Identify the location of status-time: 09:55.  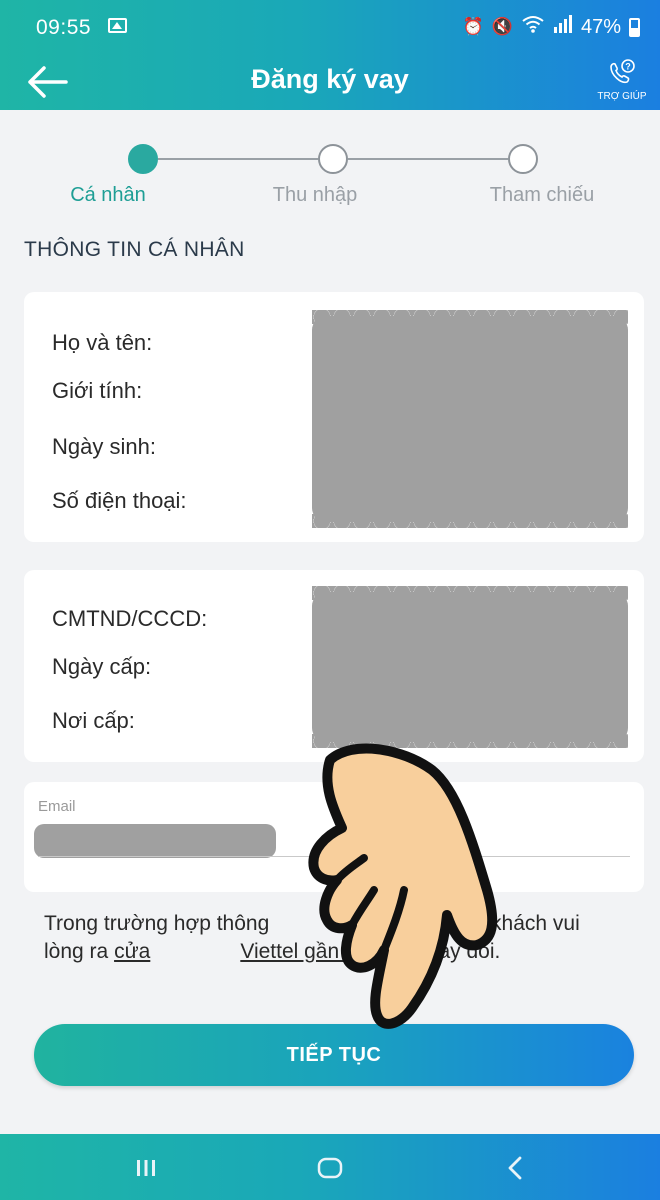
(64, 27).